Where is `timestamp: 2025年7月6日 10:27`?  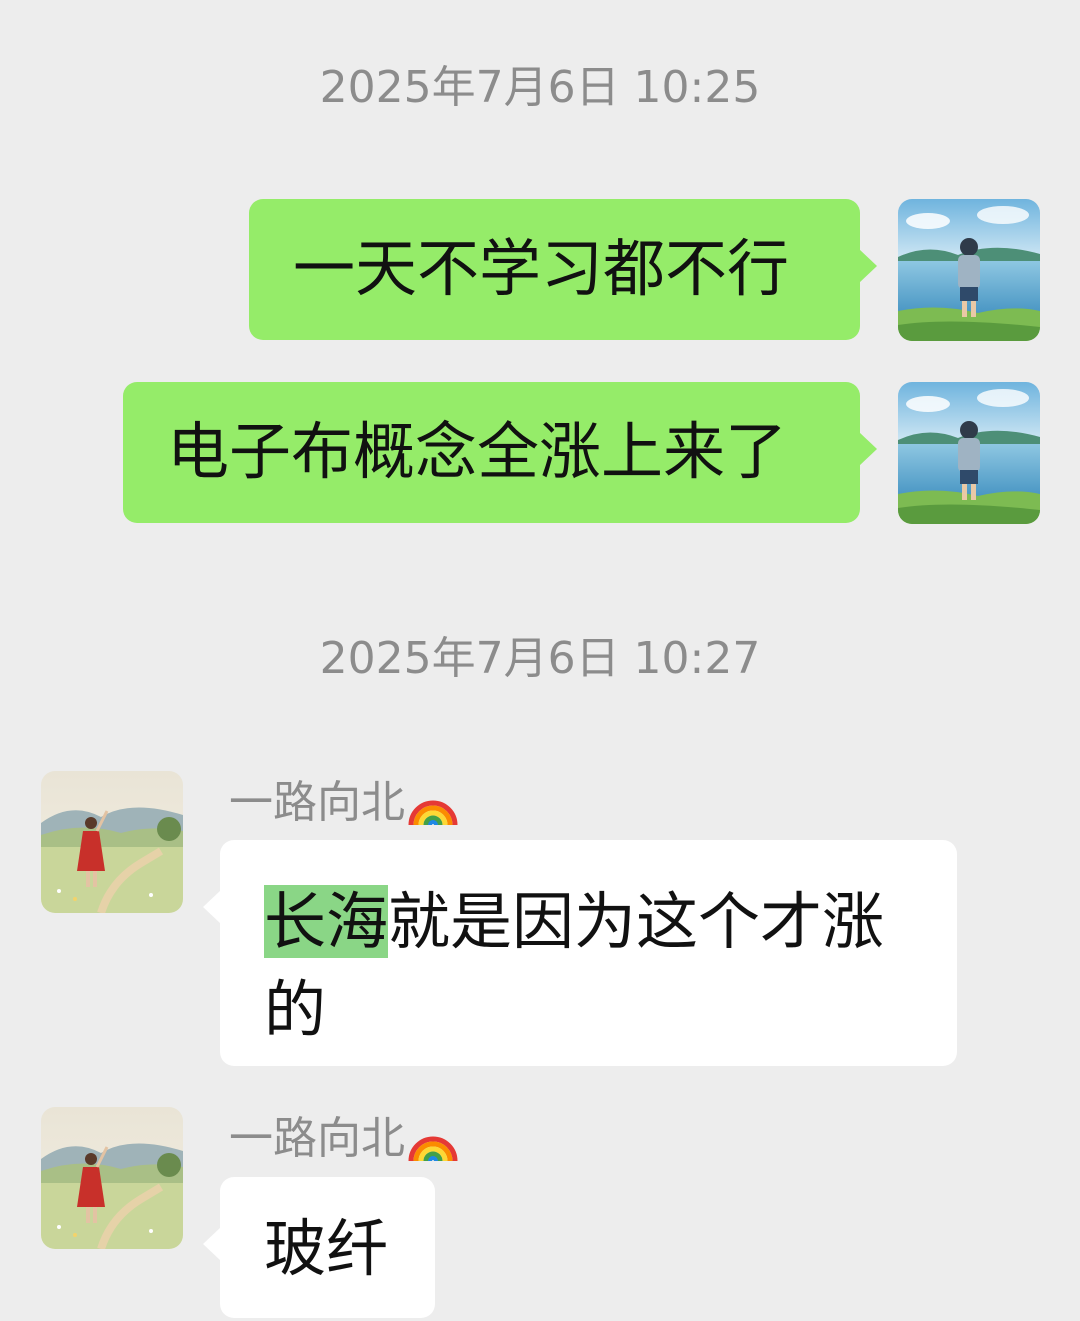 timestamp: 2025年7月6日 10:27 is located at coordinates (540, 658).